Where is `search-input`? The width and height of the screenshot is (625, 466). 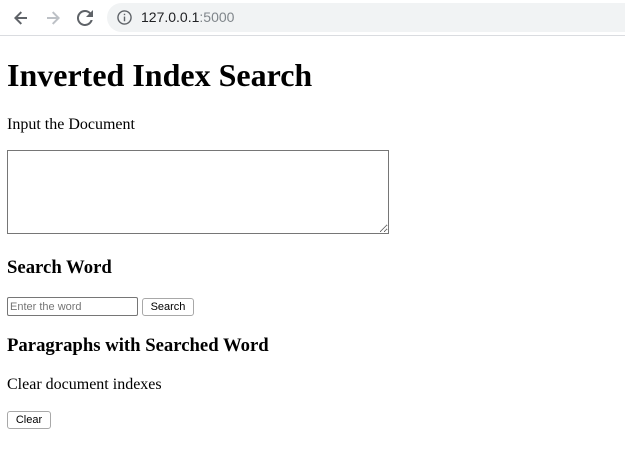
search-input is located at coordinates (72, 306).